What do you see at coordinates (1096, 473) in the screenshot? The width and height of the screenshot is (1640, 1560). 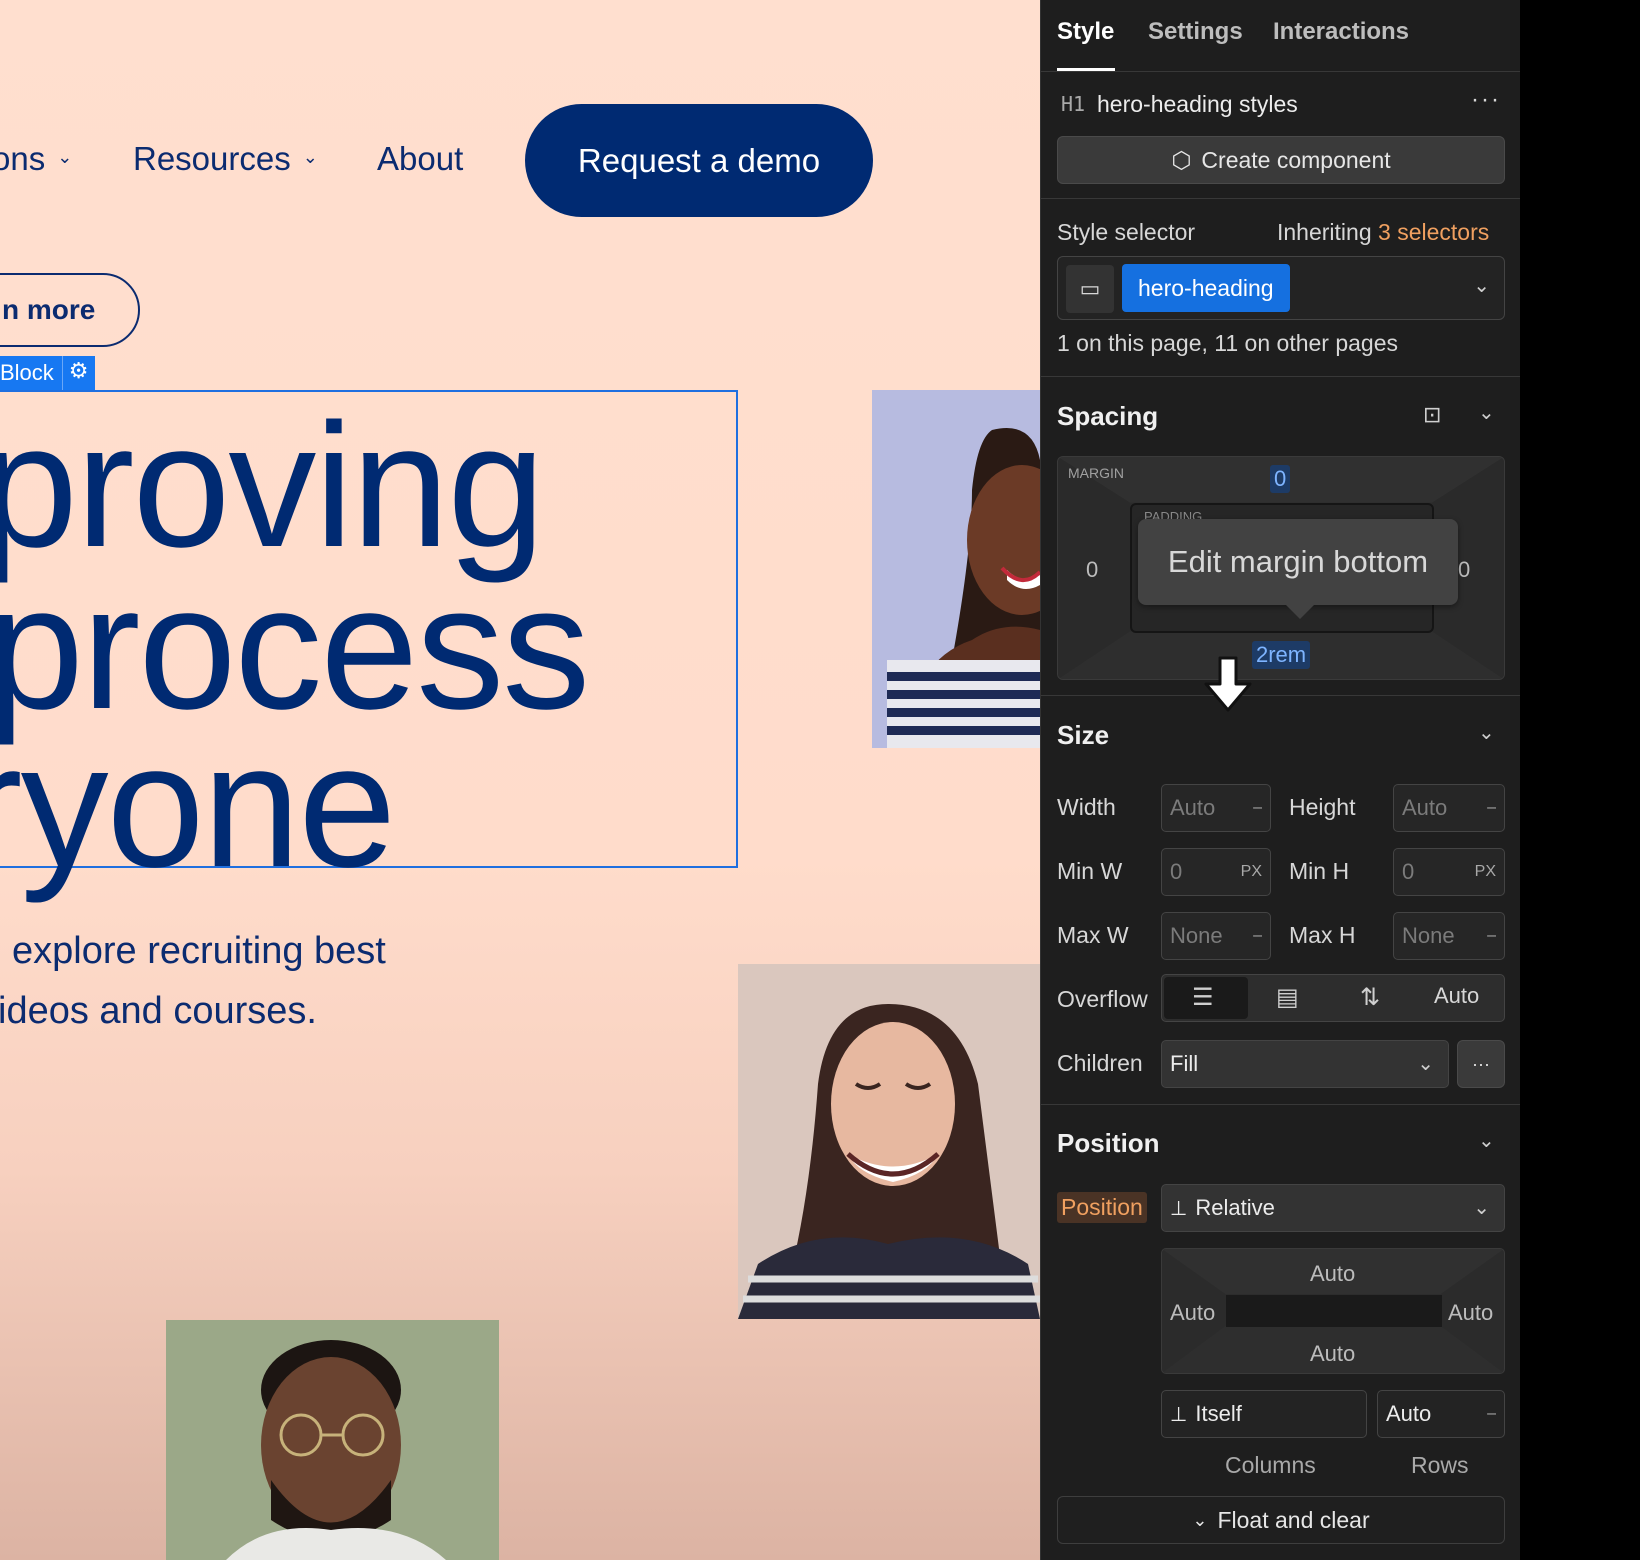 I see `margin-label: MARGIN` at bounding box center [1096, 473].